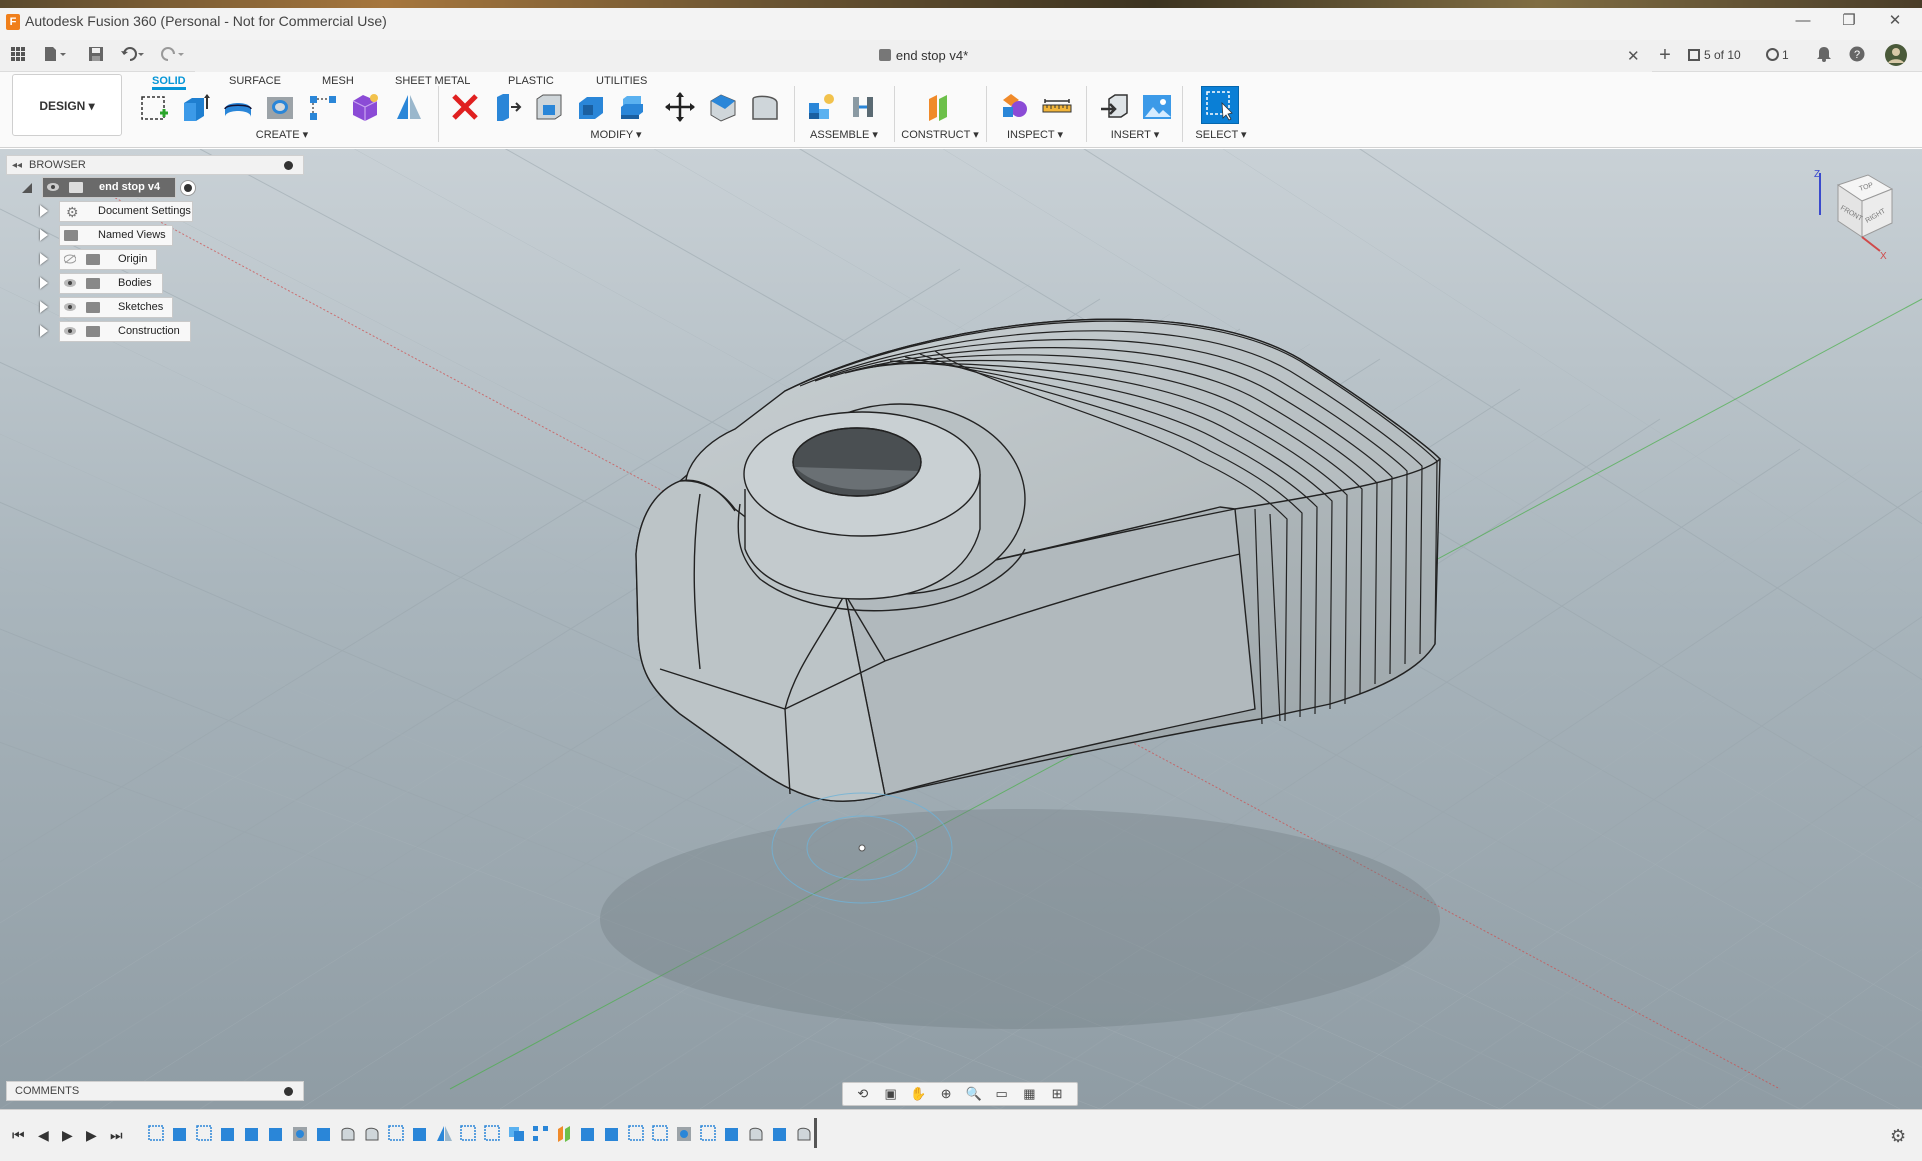 The width and height of the screenshot is (1922, 1161). Describe the element at coordinates (126, 211) in the screenshot. I see `document-settings-node: ⚙ Document Settings` at that location.